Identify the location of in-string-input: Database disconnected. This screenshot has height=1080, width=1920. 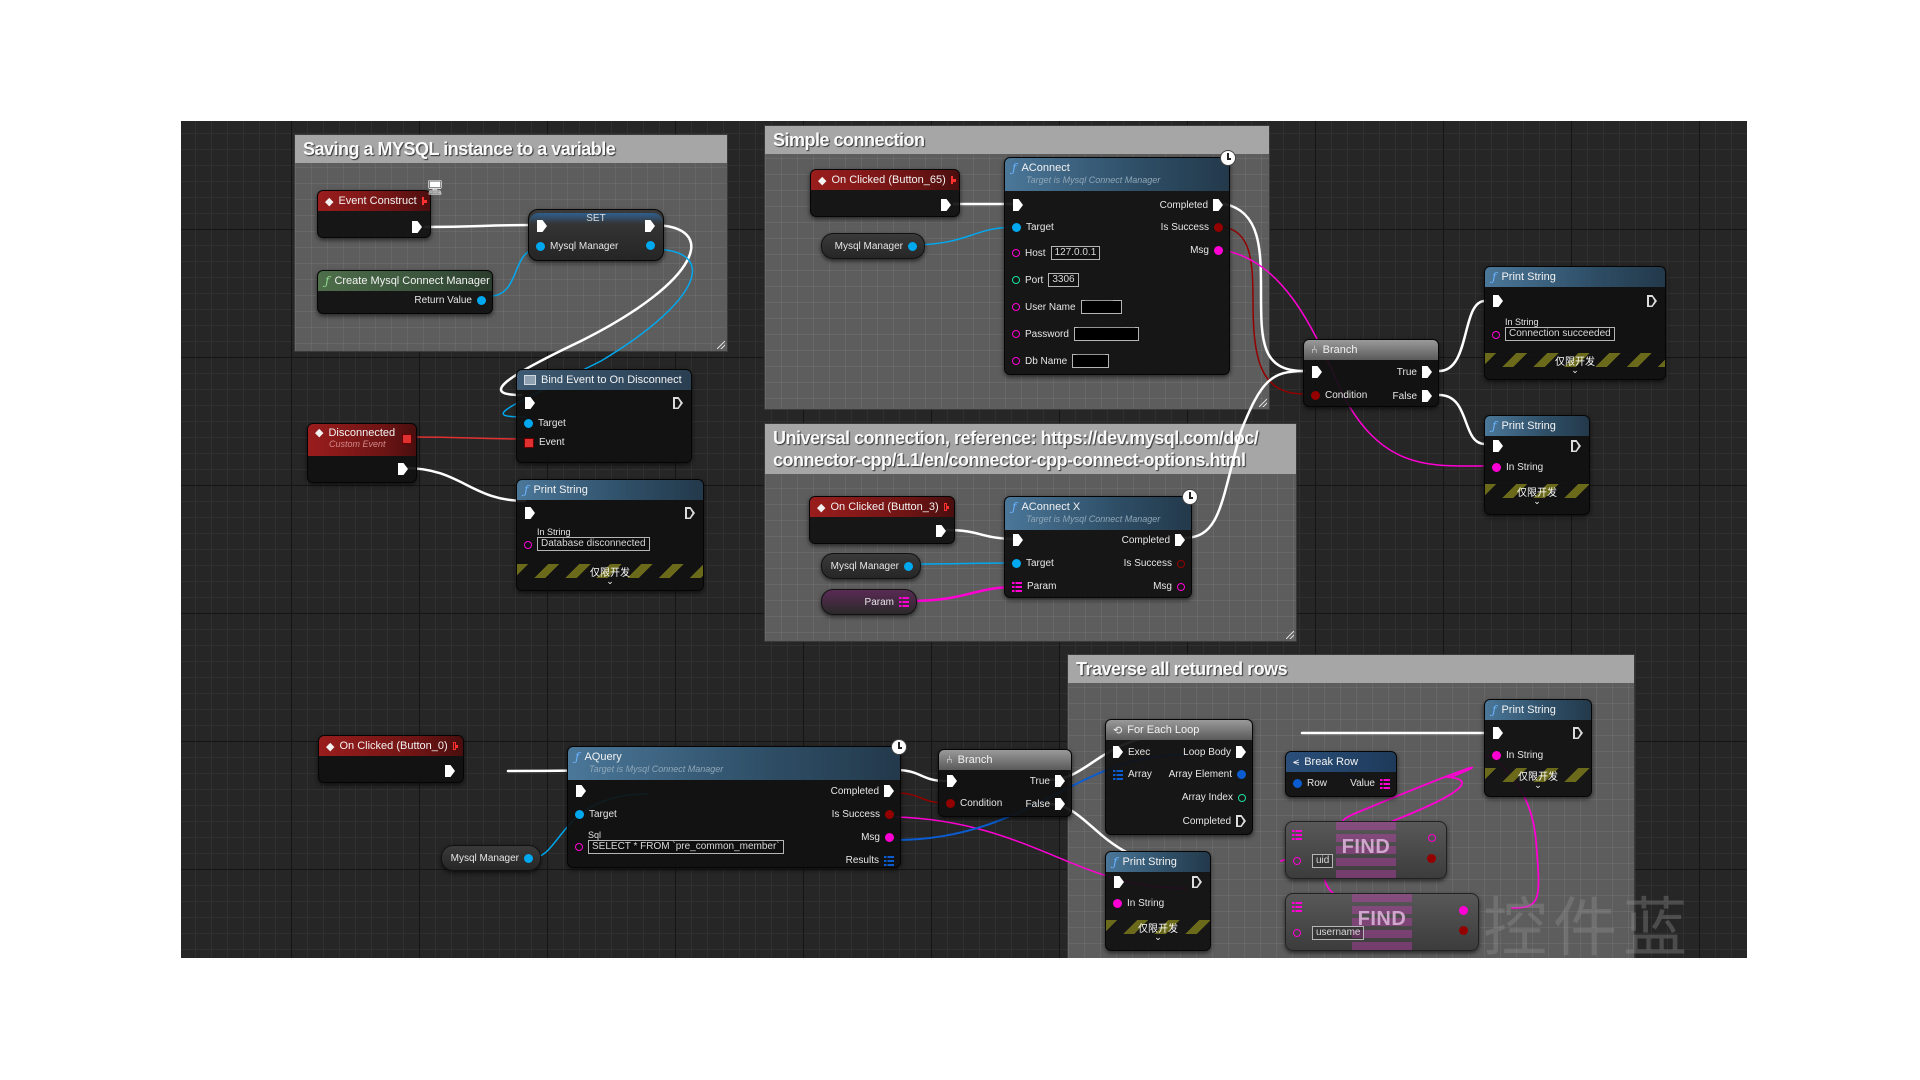
(593, 544).